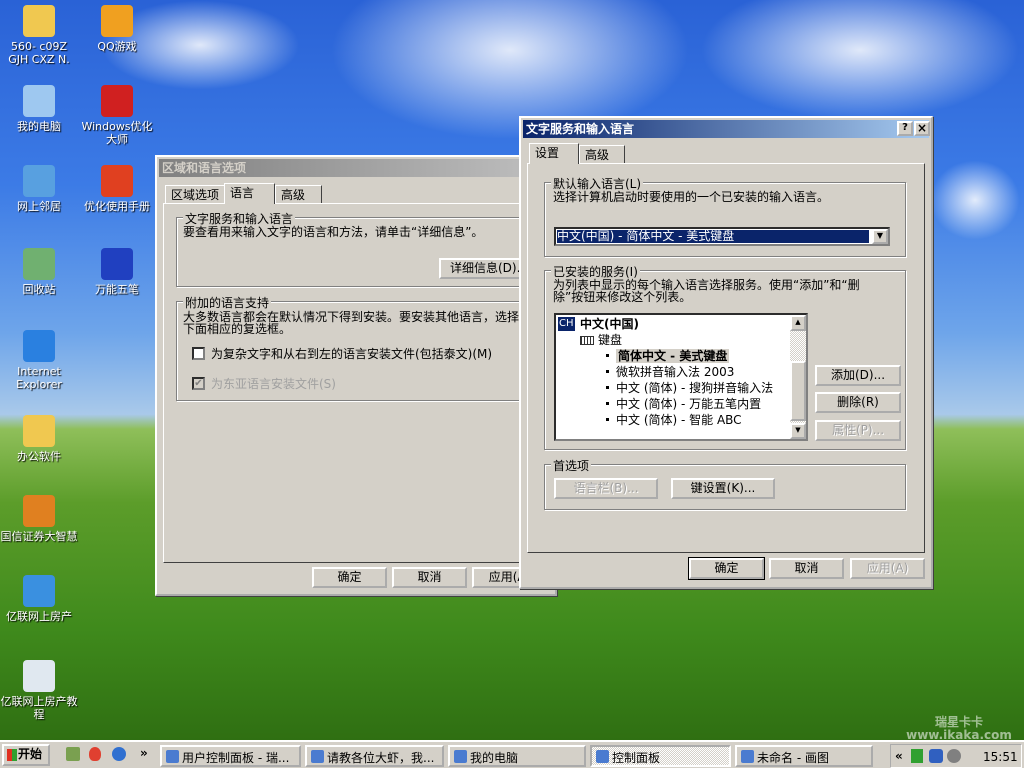 The image size is (1024, 768). Describe the element at coordinates (333, 232) in the screenshot. I see `description: 要查看用来输入文字的语言和方法，请单击“详细信息”。` at that location.